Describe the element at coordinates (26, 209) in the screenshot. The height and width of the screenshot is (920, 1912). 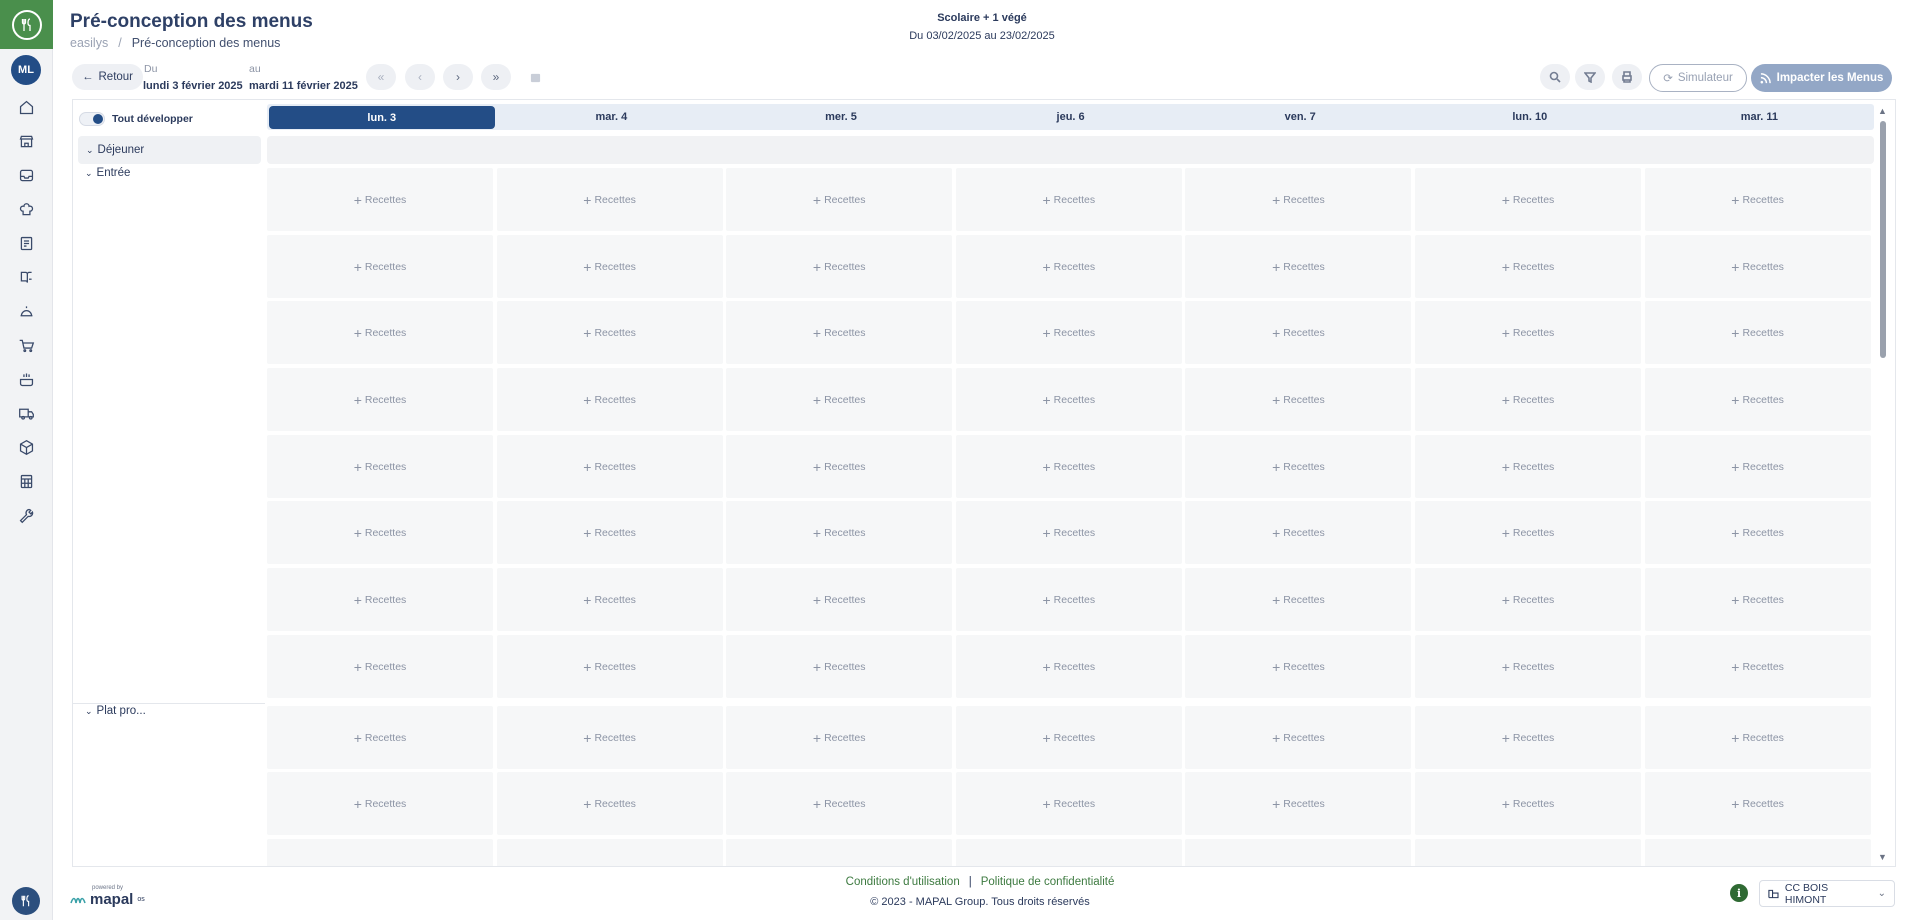
I see `chef-hat-icon` at that location.